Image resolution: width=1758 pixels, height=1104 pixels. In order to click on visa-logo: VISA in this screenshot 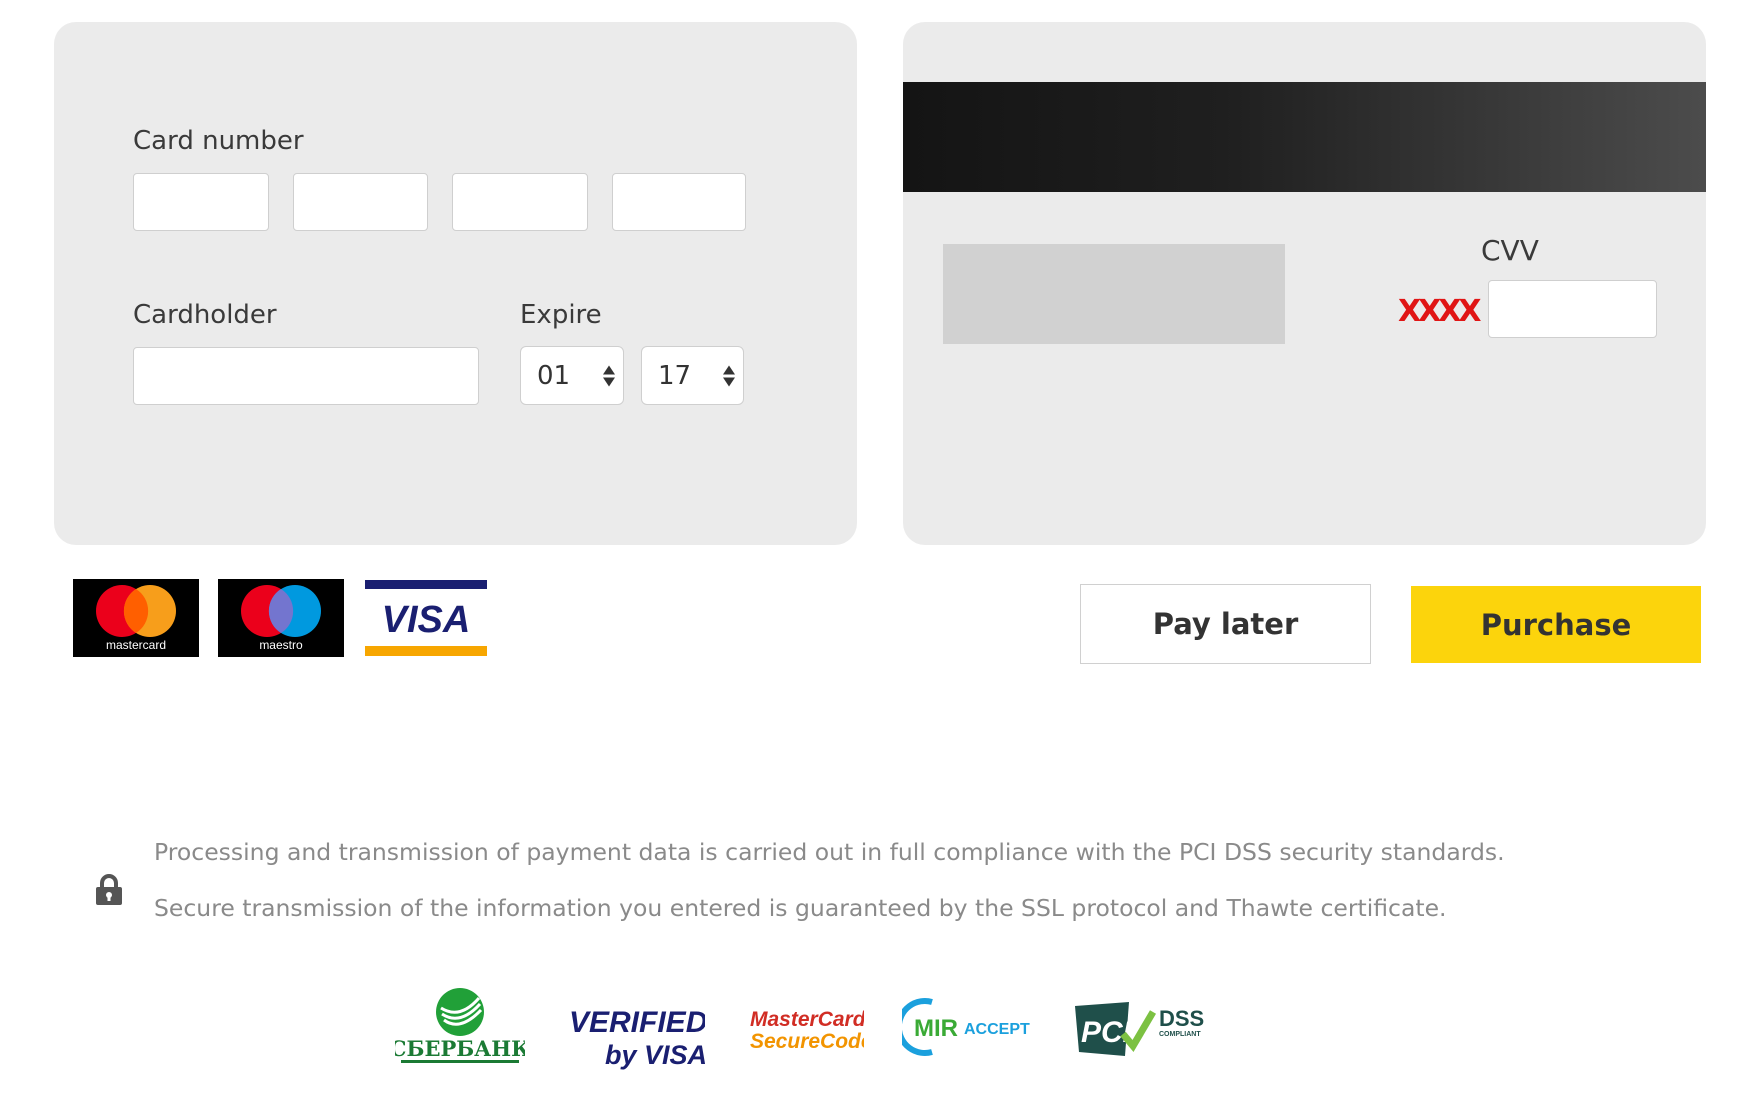, I will do `click(426, 618)`.